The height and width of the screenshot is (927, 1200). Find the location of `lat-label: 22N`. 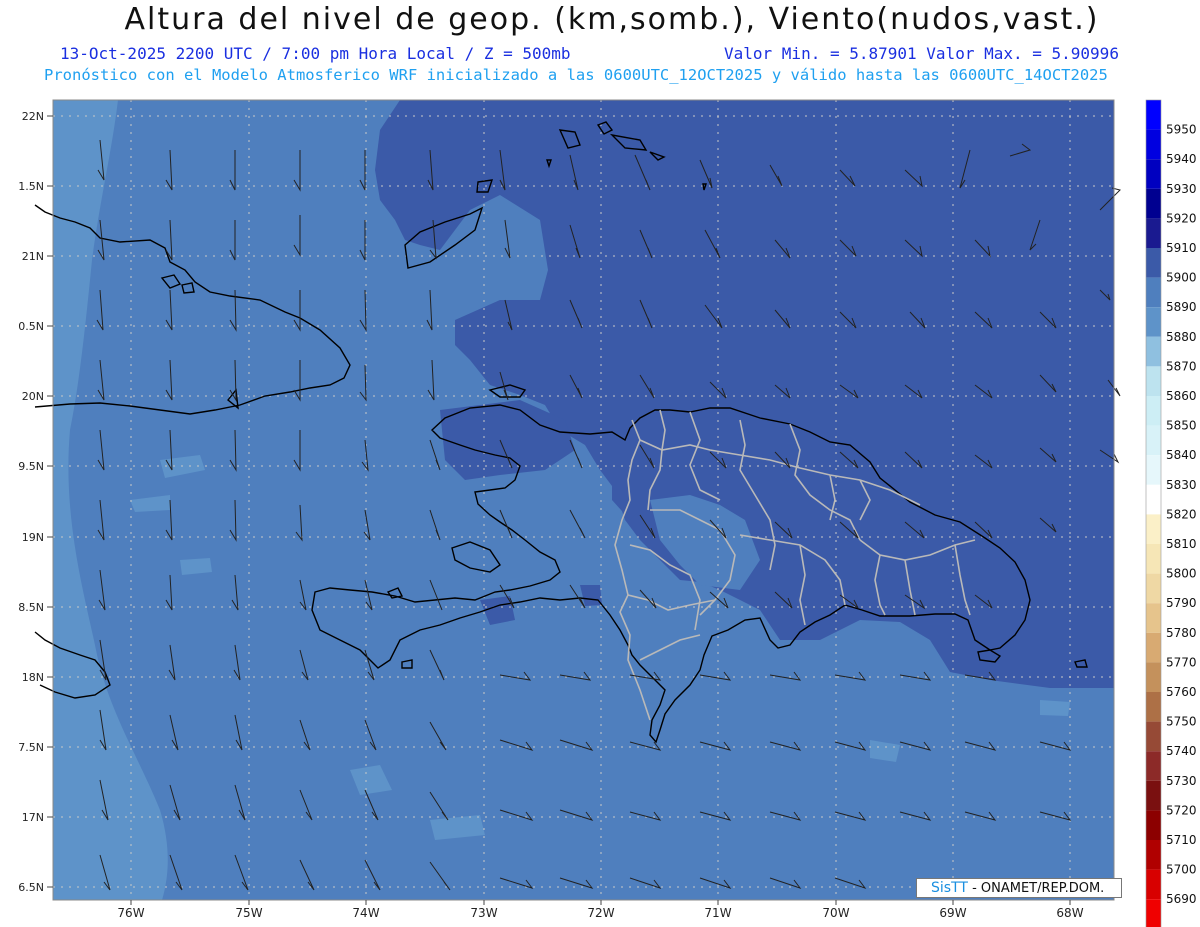

lat-label: 22N is located at coordinates (33, 116).